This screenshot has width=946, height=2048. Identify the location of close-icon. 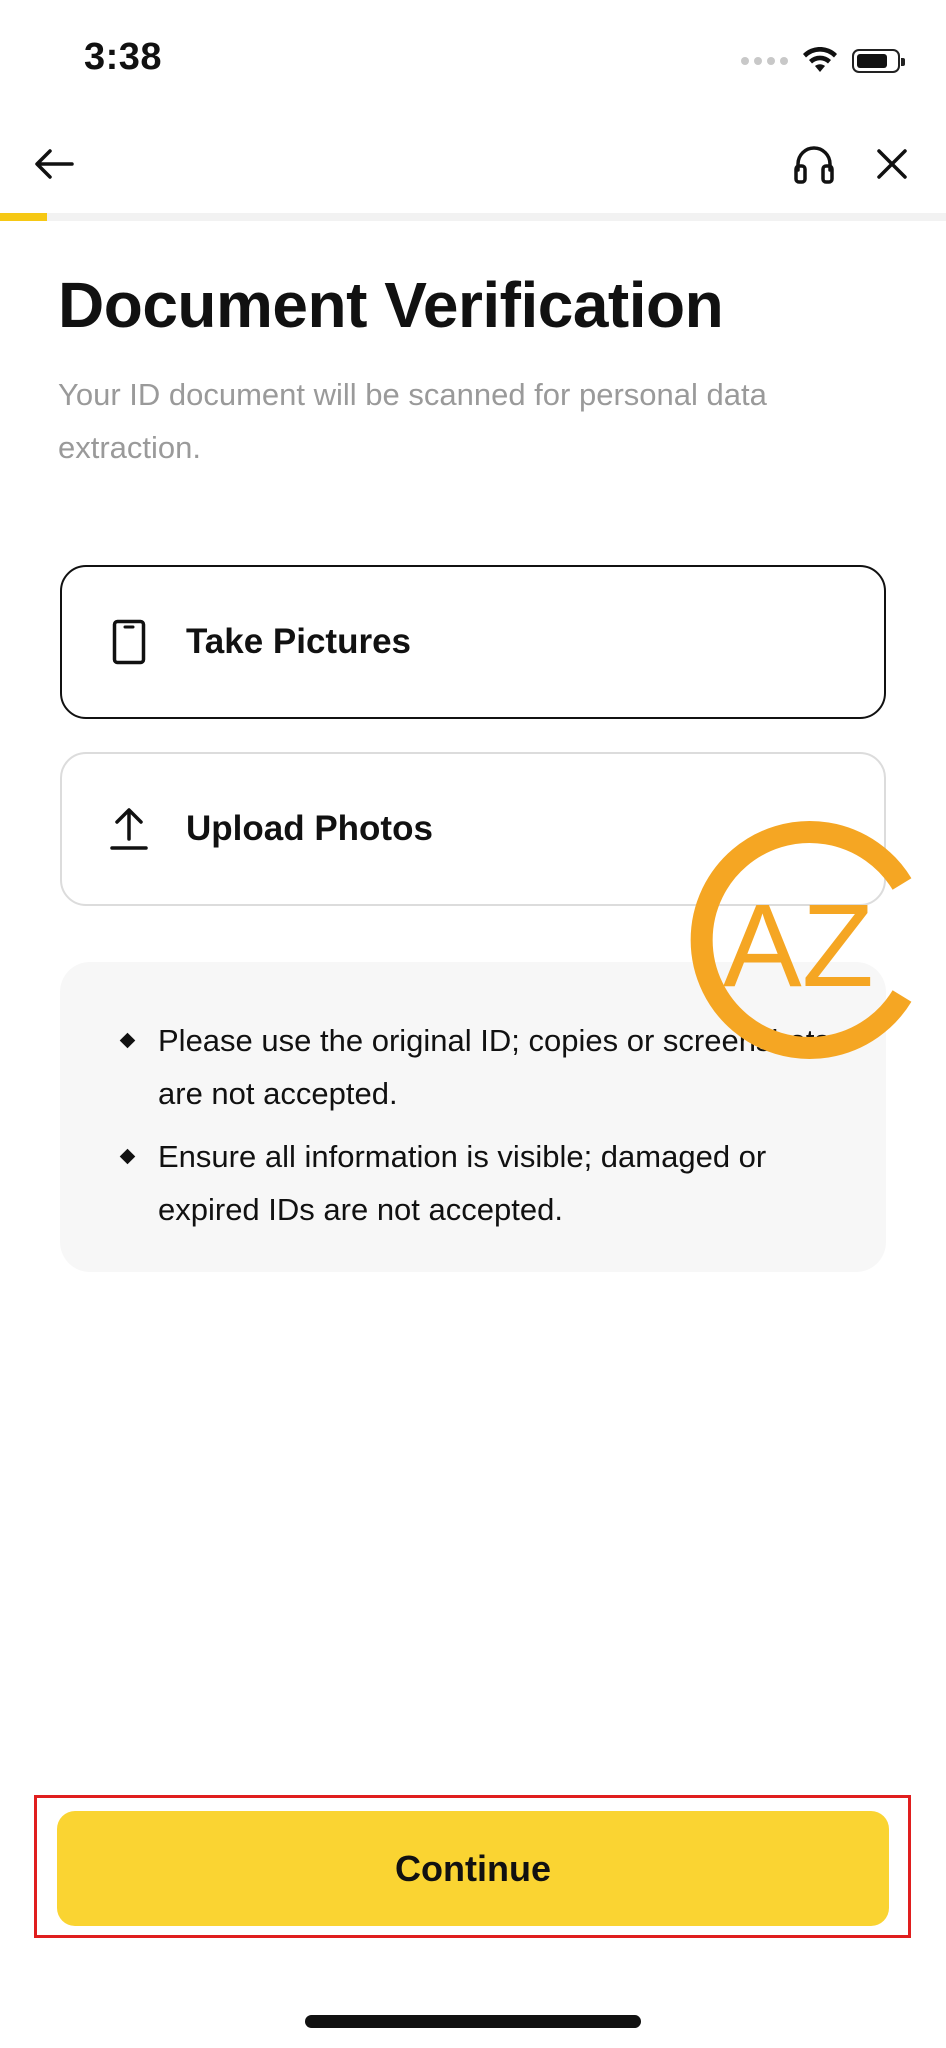
(892, 164).